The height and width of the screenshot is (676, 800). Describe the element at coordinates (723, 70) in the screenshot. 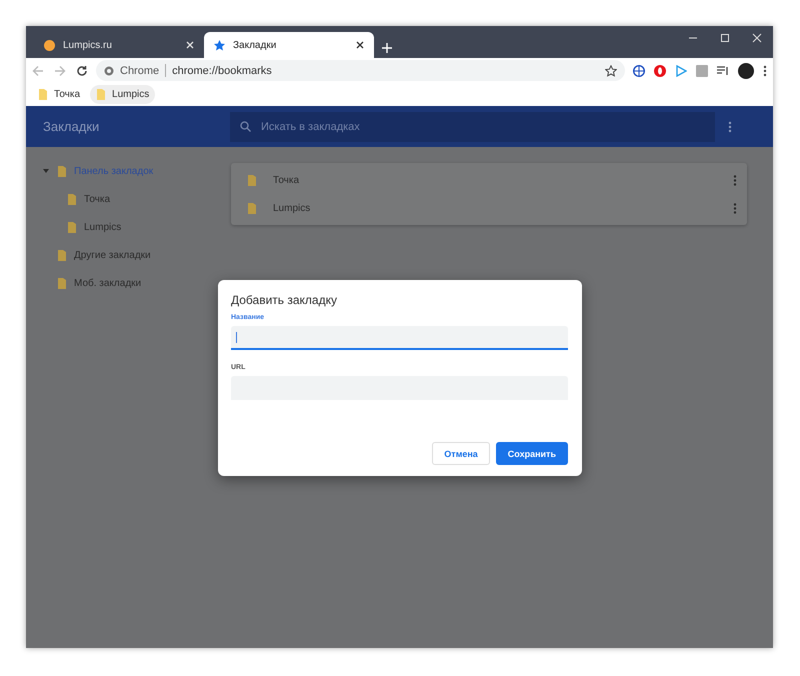

I see `playlist-icon` at that location.